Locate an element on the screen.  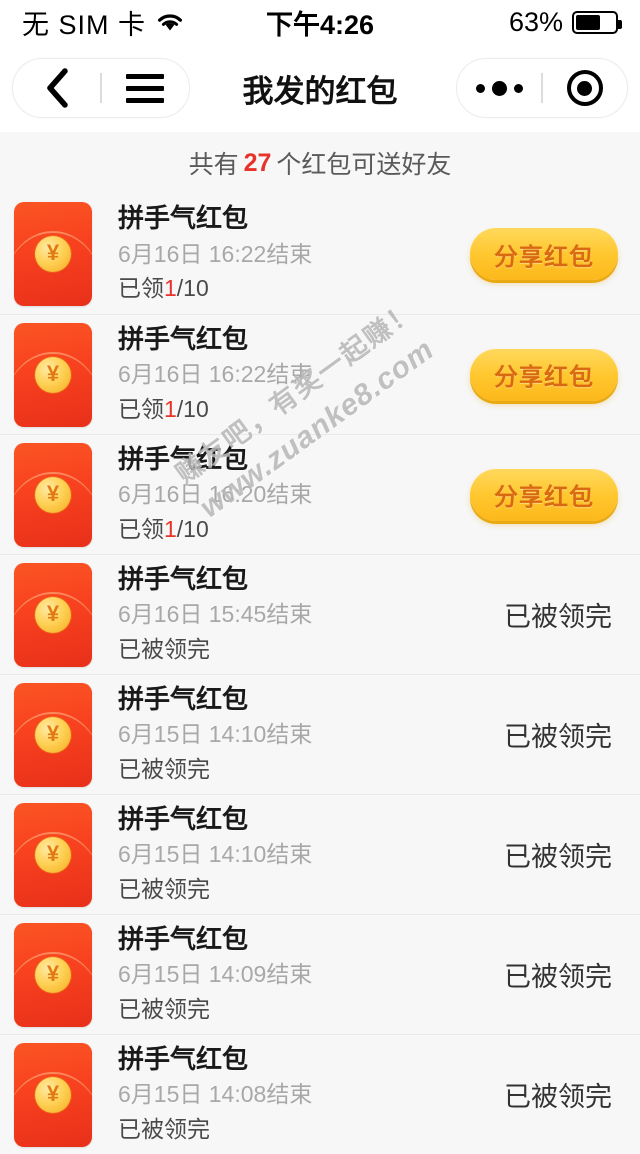
back-chevron-icon is located at coordinates (57, 88).